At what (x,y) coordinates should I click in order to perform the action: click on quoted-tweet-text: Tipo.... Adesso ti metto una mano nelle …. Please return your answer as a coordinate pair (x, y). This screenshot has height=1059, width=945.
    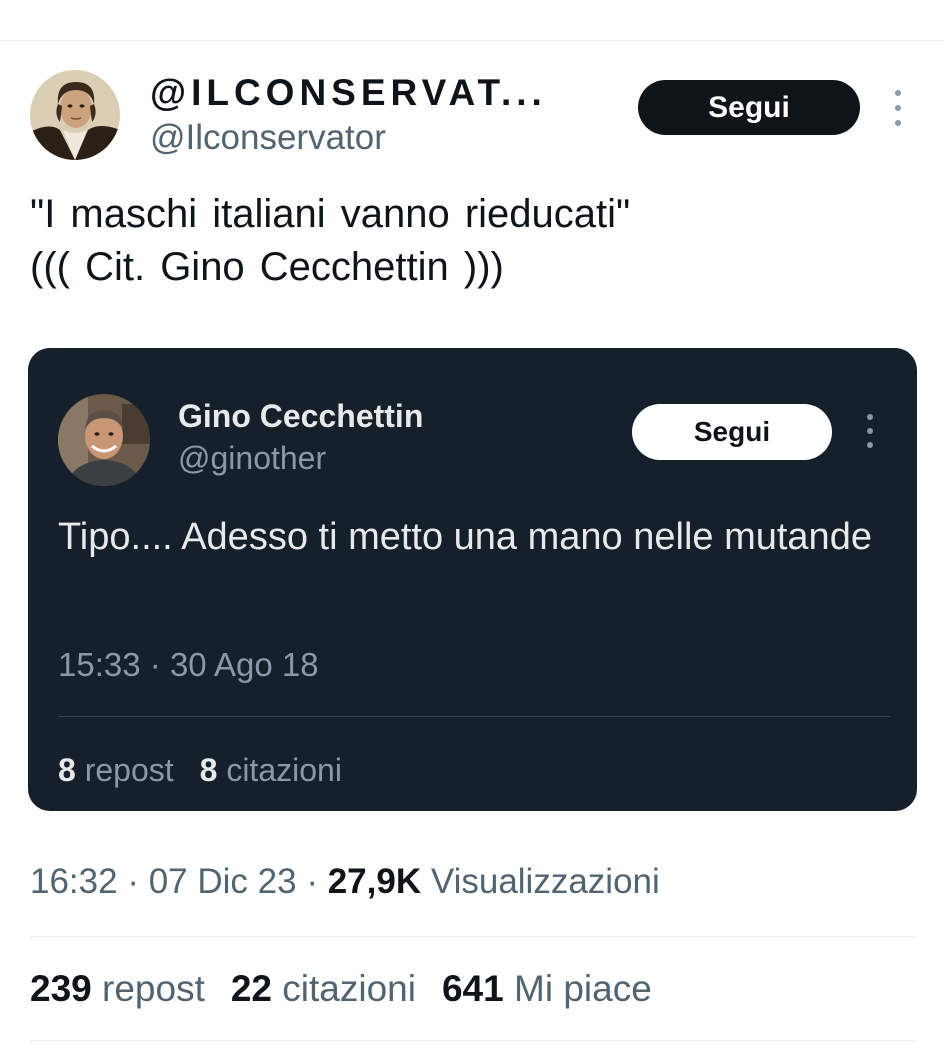
    Looking at the image, I should click on (465, 537).